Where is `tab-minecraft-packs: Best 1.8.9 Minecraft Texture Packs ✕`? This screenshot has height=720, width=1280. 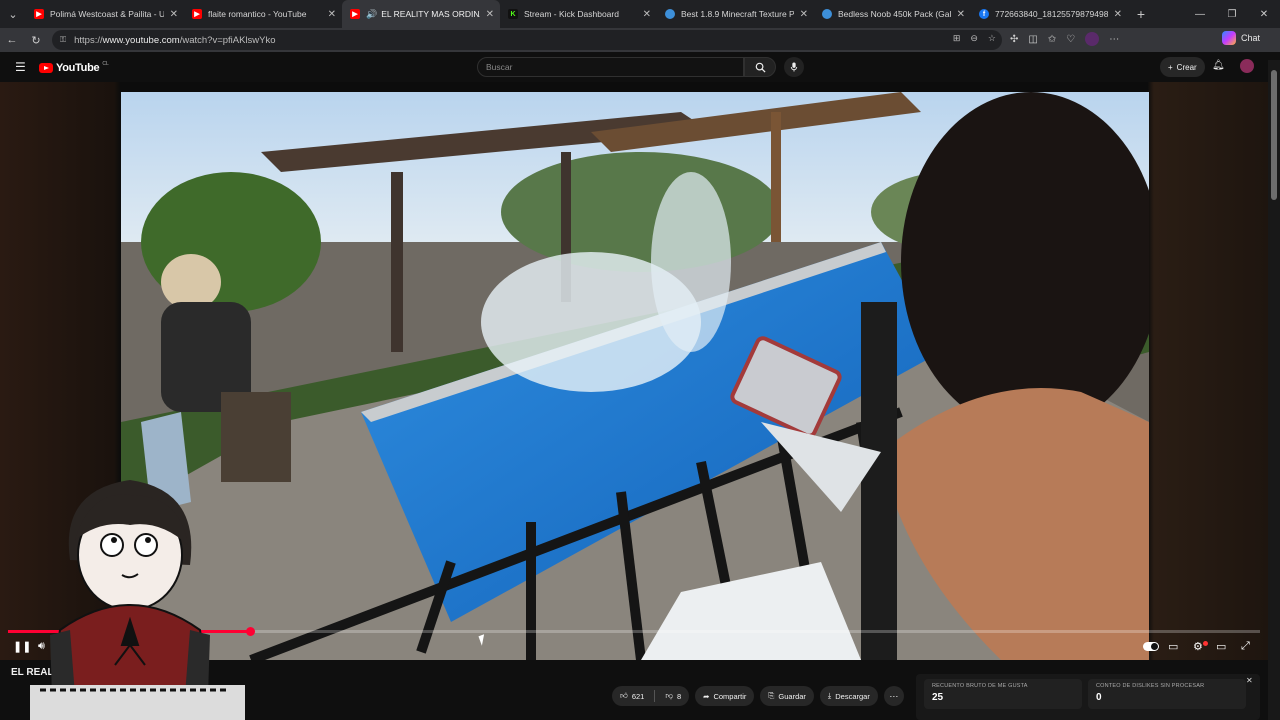 tab-minecraft-packs: Best 1.8.9 Minecraft Texture Packs ✕ is located at coordinates (735, 14).